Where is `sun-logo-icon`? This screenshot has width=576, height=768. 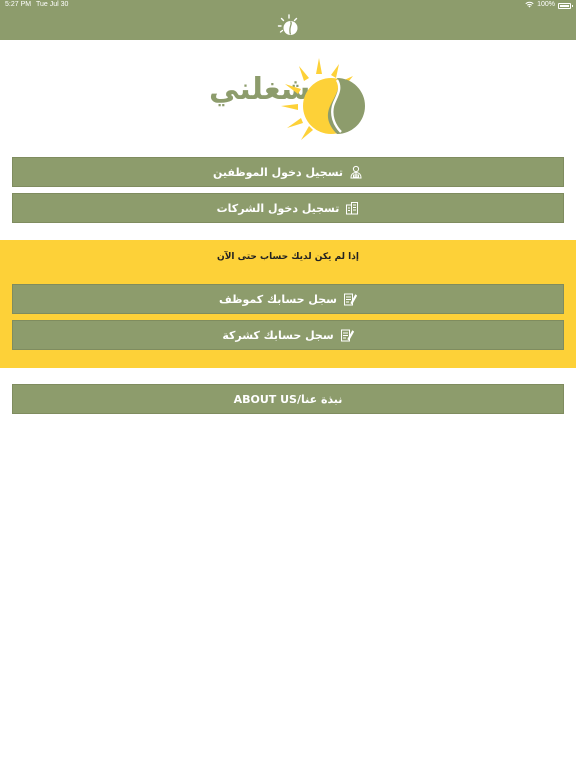 sun-logo-icon is located at coordinates (289, 26).